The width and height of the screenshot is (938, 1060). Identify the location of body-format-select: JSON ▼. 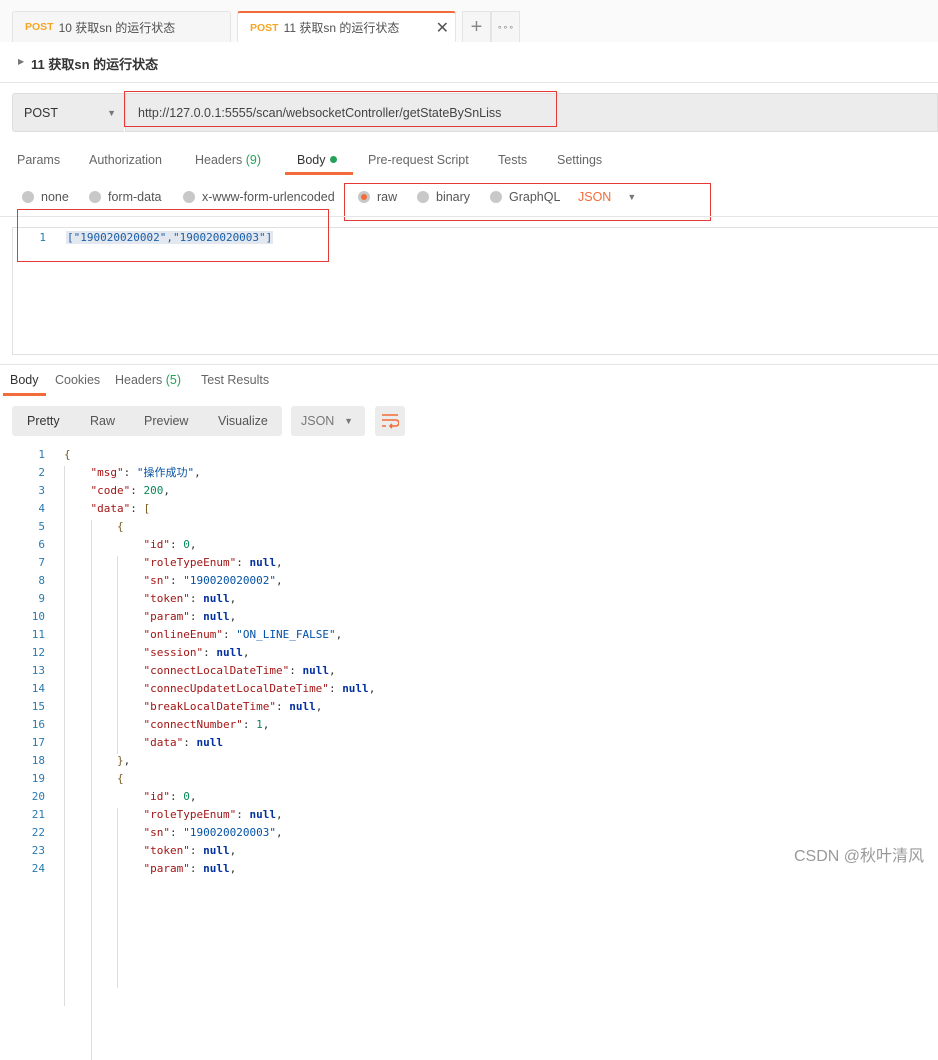
(607, 197).